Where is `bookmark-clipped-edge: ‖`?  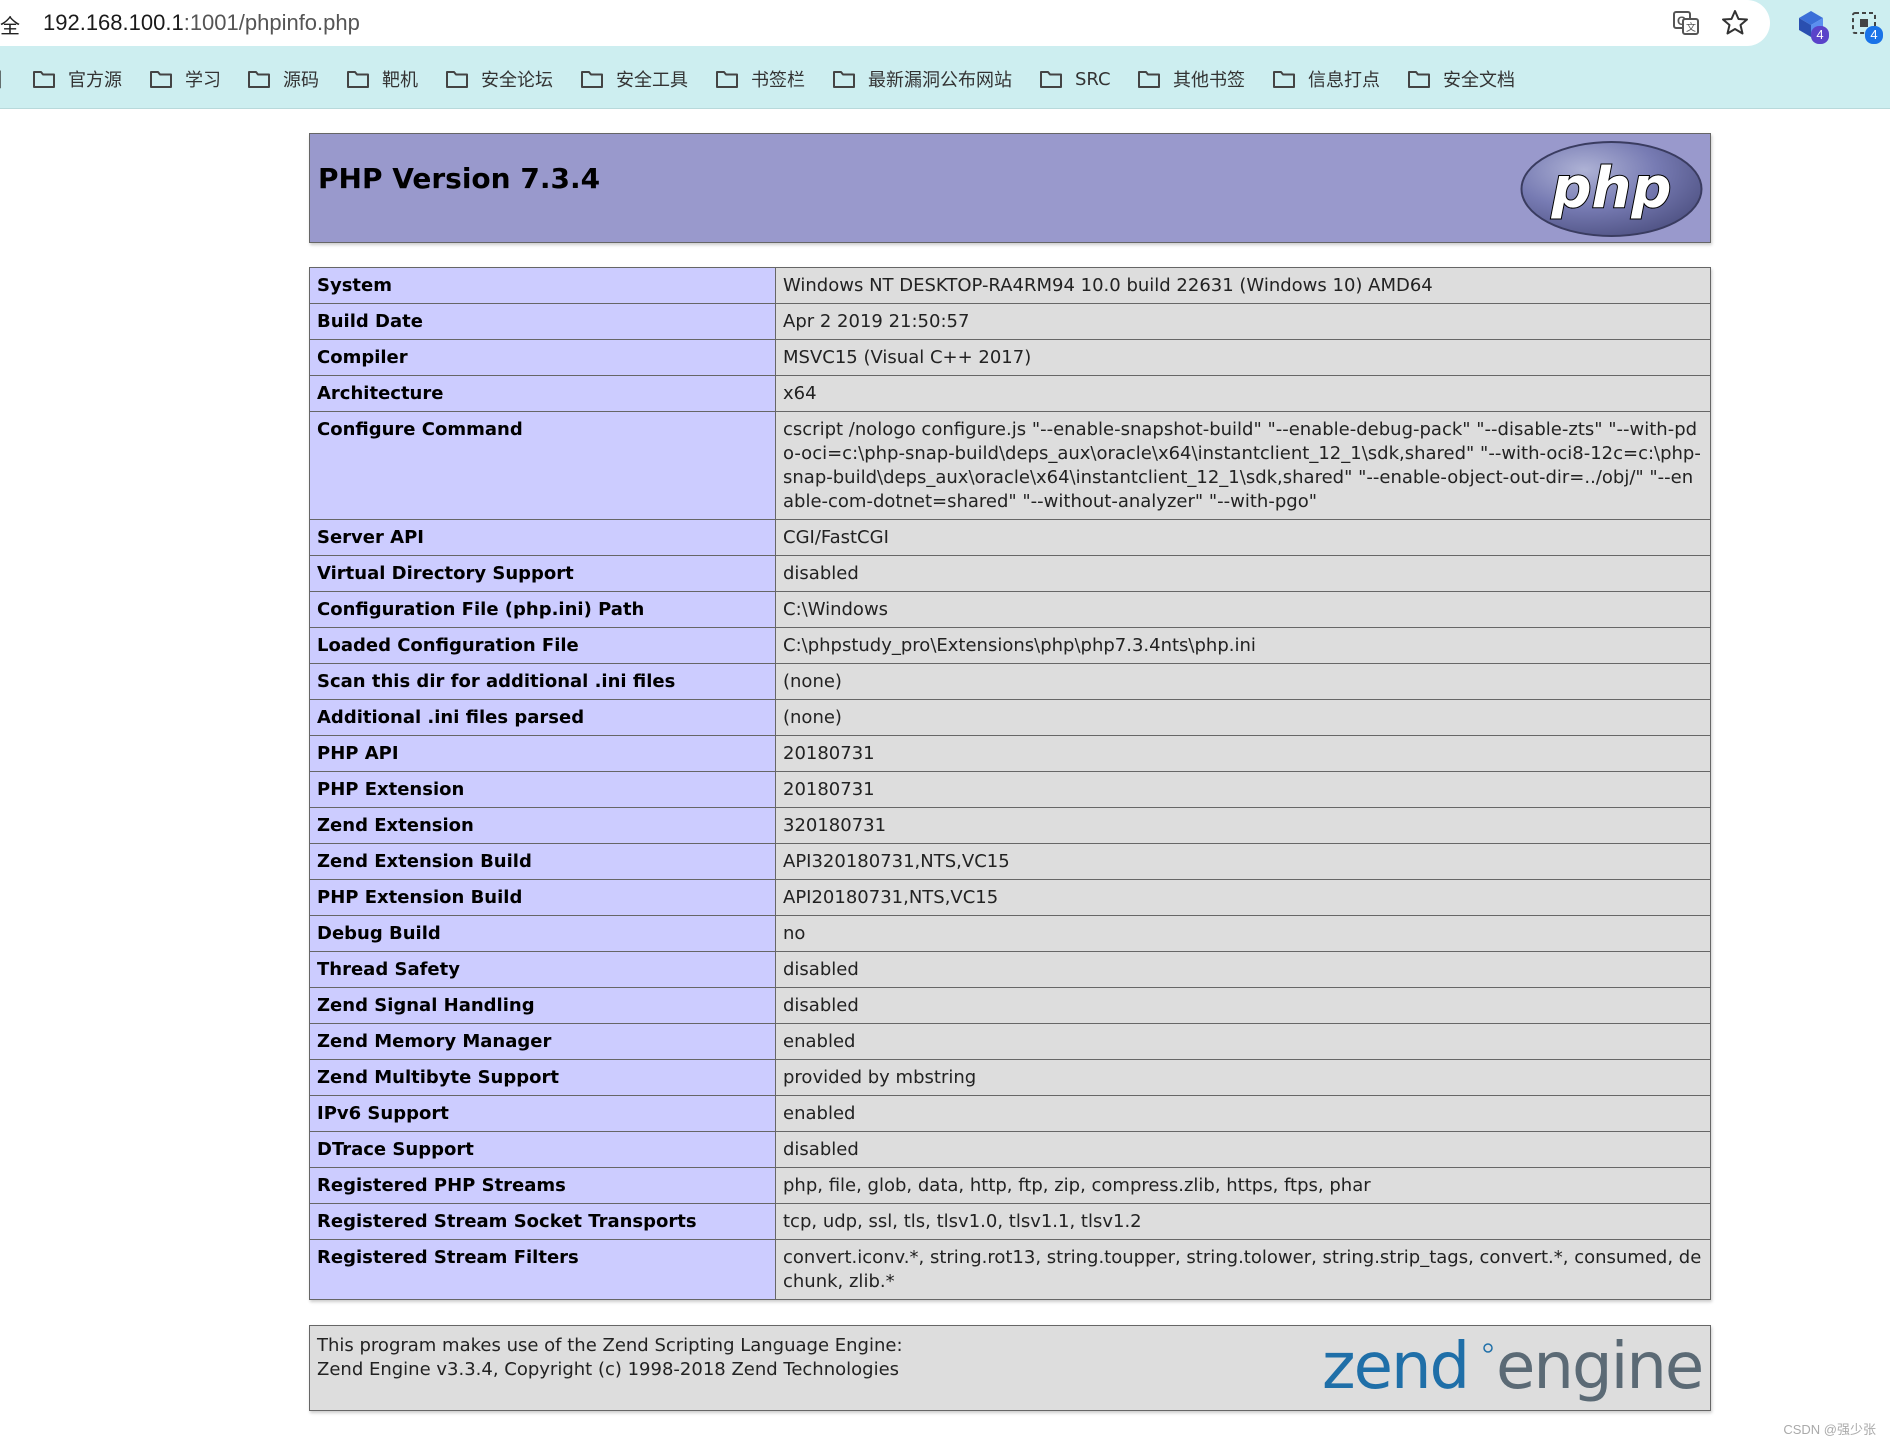
bookmark-clipped-edge: ‖ is located at coordinates (1, 78).